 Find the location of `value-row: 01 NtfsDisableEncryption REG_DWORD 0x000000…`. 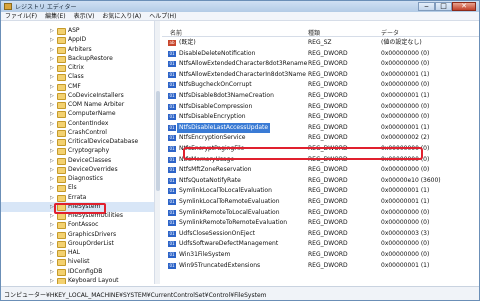

value-row: 01 NtfsDisableEncryption REG_DWORD 0x000000… is located at coordinates (320, 117).